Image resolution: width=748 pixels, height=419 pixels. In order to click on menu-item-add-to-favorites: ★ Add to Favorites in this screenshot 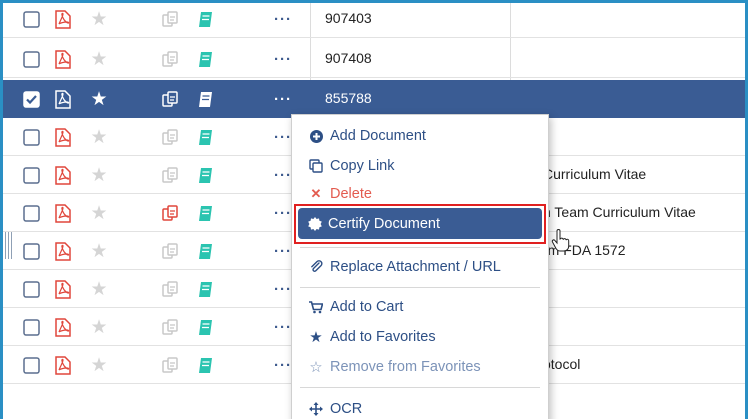, I will do `click(420, 337)`.